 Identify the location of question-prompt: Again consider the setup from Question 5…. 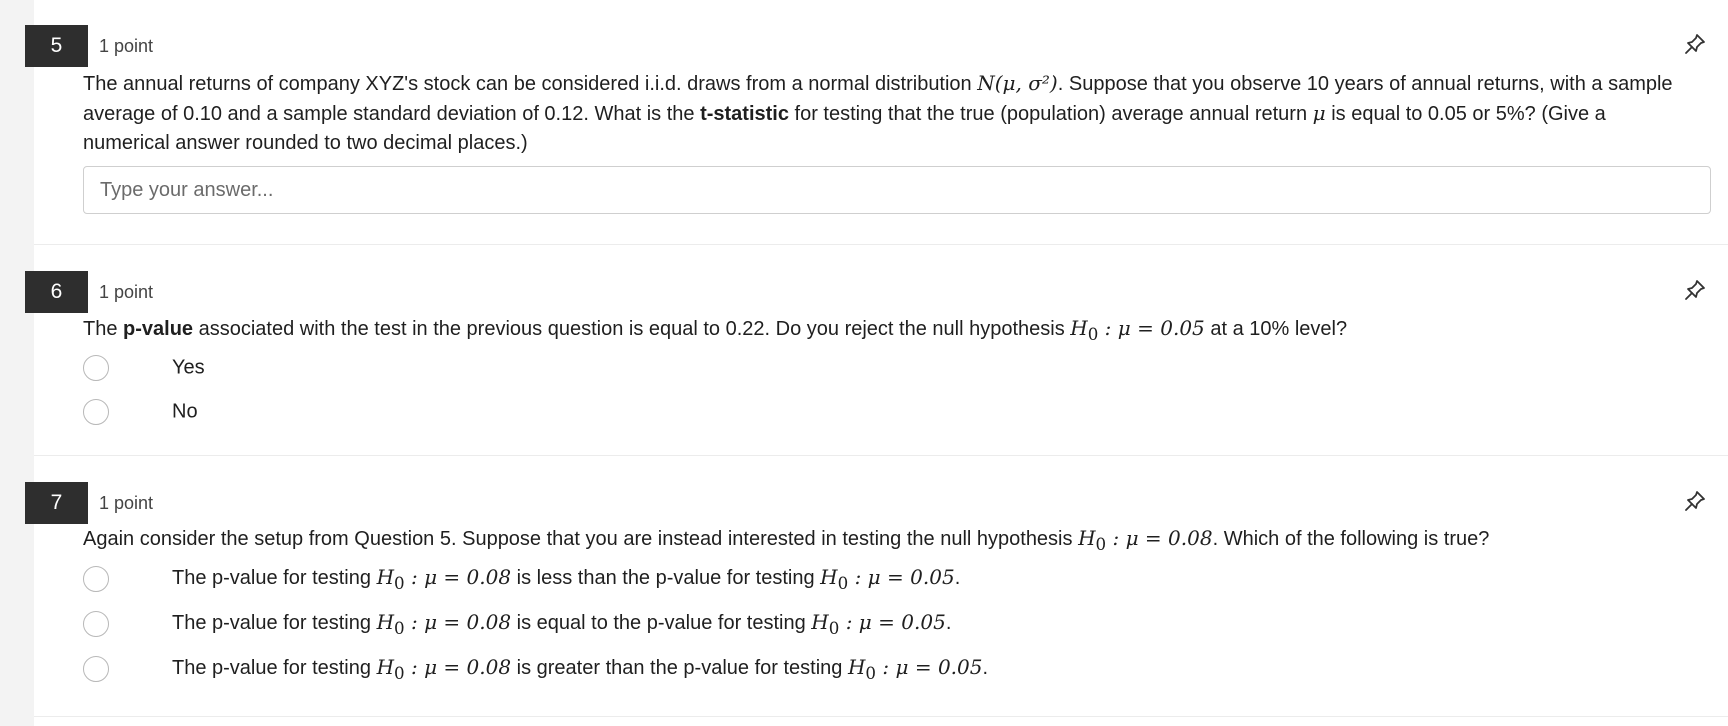
(786, 540).